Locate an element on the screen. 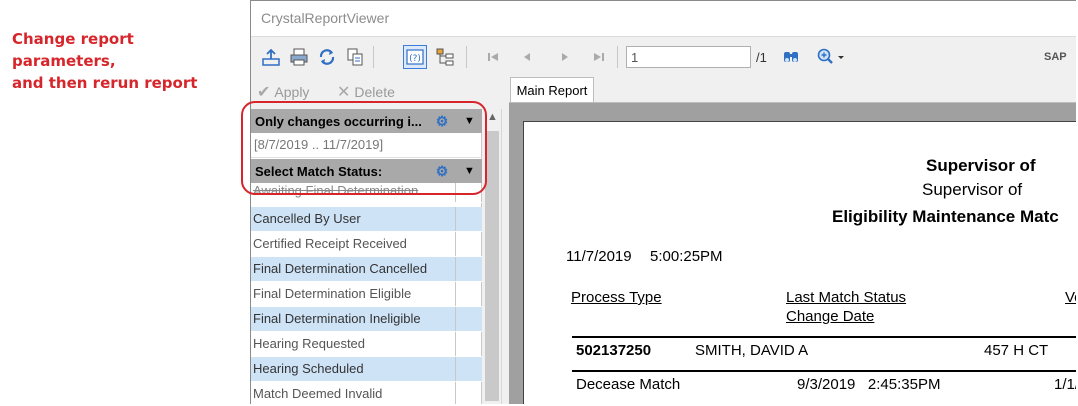  refresh-icon is located at coordinates (327, 57).